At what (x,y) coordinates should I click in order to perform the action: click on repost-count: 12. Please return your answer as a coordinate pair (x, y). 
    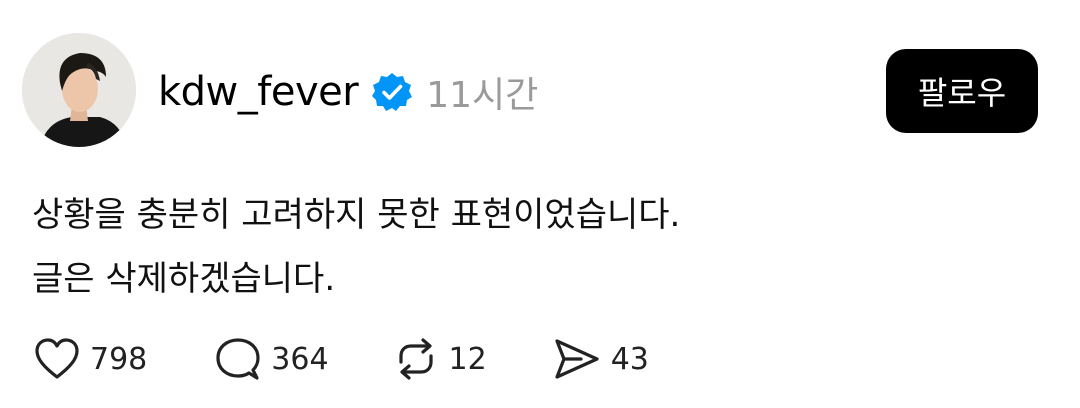
    Looking at the image, I should click on (467, 359).